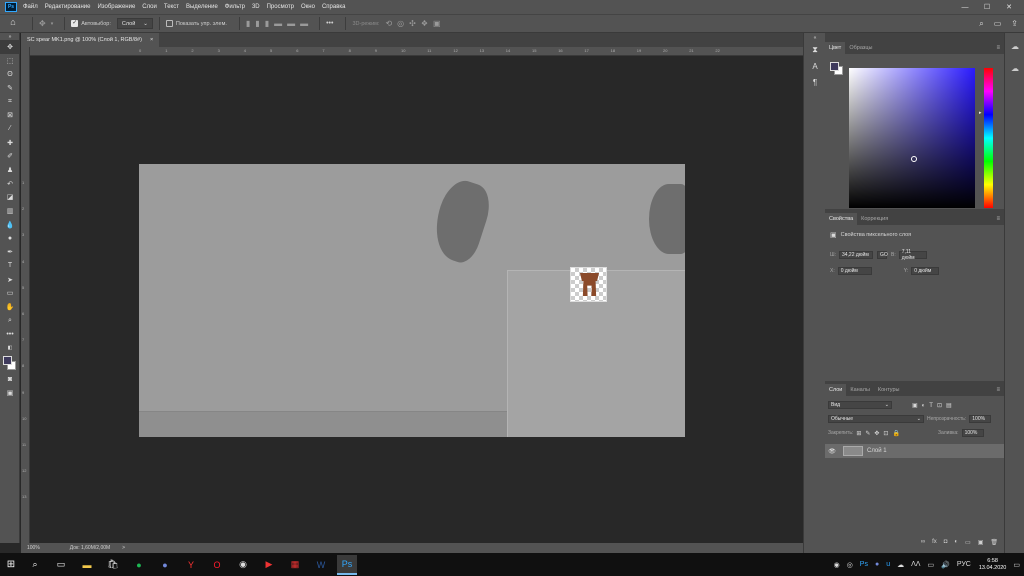  Describe the element at coordinates (841, 219) in the screenshot. I see `tab-properties: Свойства` at that location.